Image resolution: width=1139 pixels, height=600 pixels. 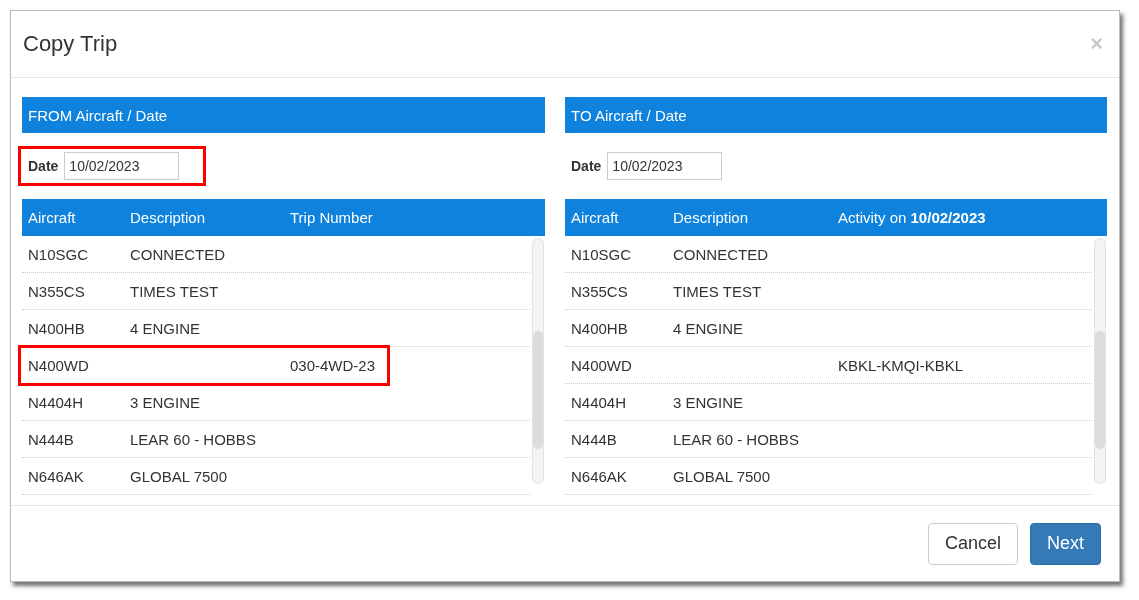 What do you see at coordinates (828, 365) in the screenshot?
I see `table-row: N400WD KBKL-KMQI-KBKL` at bounding box center [828, 365].